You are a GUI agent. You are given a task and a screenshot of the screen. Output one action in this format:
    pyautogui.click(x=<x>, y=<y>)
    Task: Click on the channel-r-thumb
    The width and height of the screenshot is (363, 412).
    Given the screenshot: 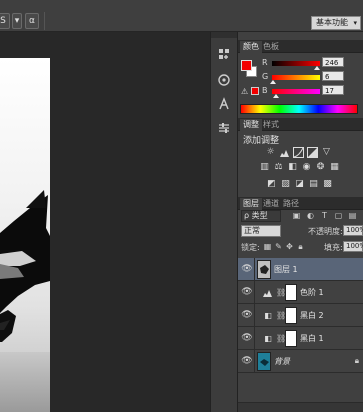 What is the action you would take?
    pyautogui.click(x=317, y=68)
    